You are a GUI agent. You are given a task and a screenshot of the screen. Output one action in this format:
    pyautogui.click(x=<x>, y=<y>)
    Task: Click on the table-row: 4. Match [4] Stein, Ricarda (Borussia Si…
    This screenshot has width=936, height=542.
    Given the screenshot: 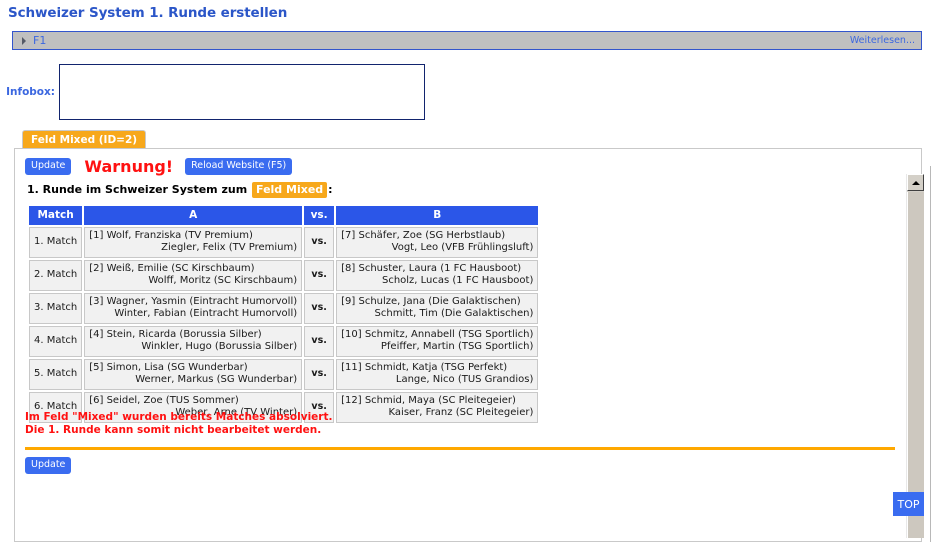 What is the action you would take?
    pyautogui.click(x=284, y=341)
    